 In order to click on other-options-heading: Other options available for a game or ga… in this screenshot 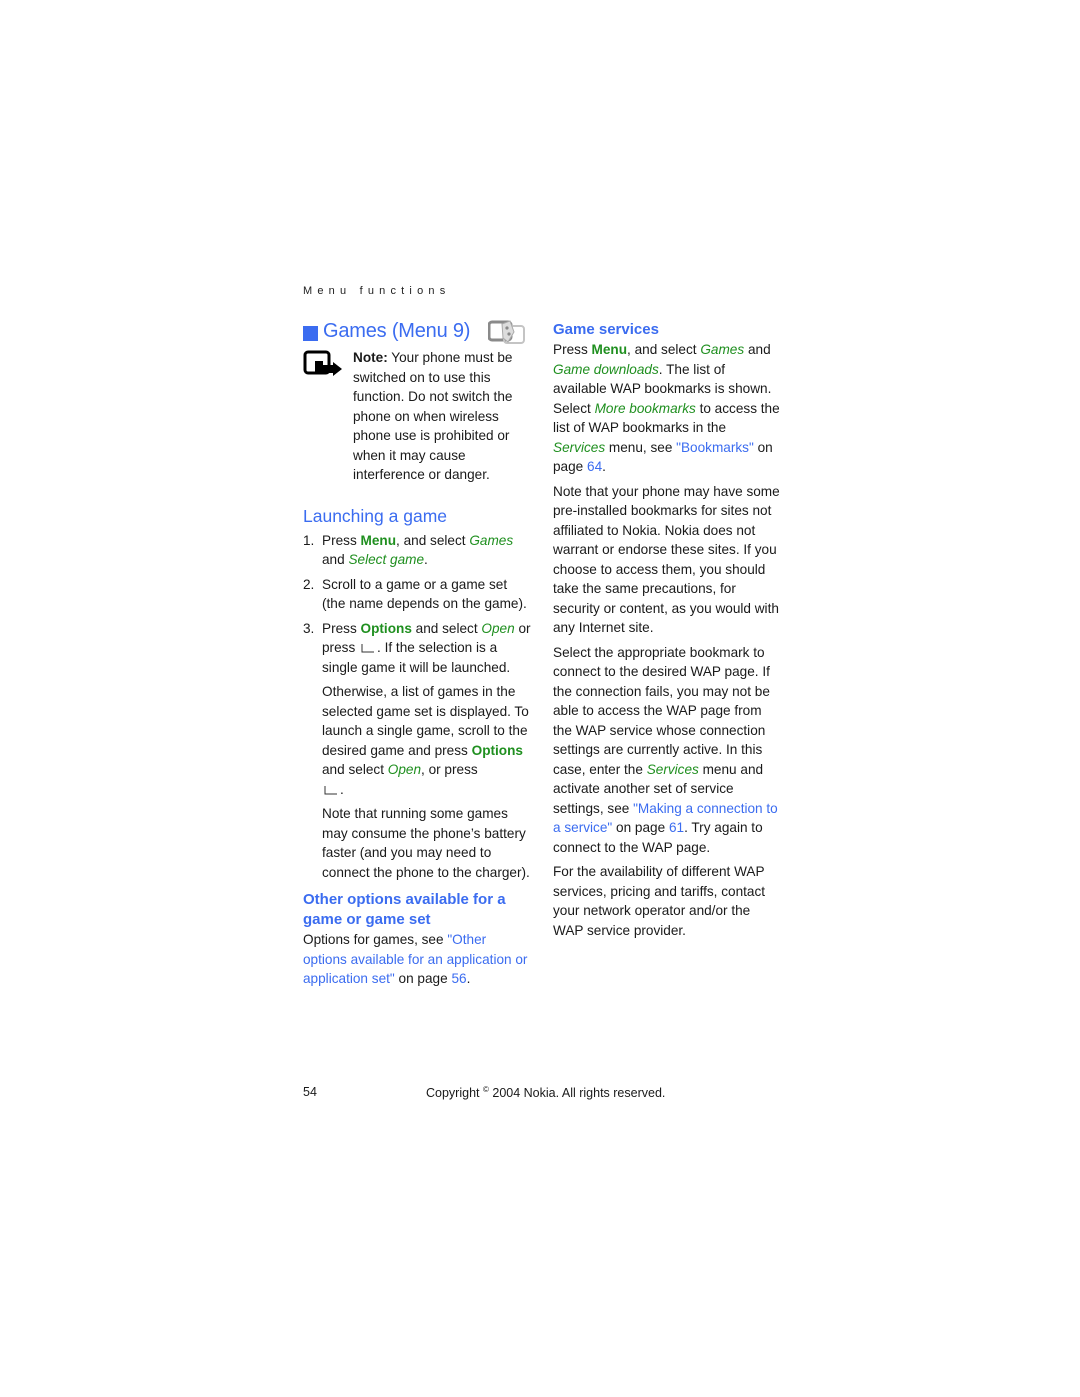, I will do `click(404, 909)`.